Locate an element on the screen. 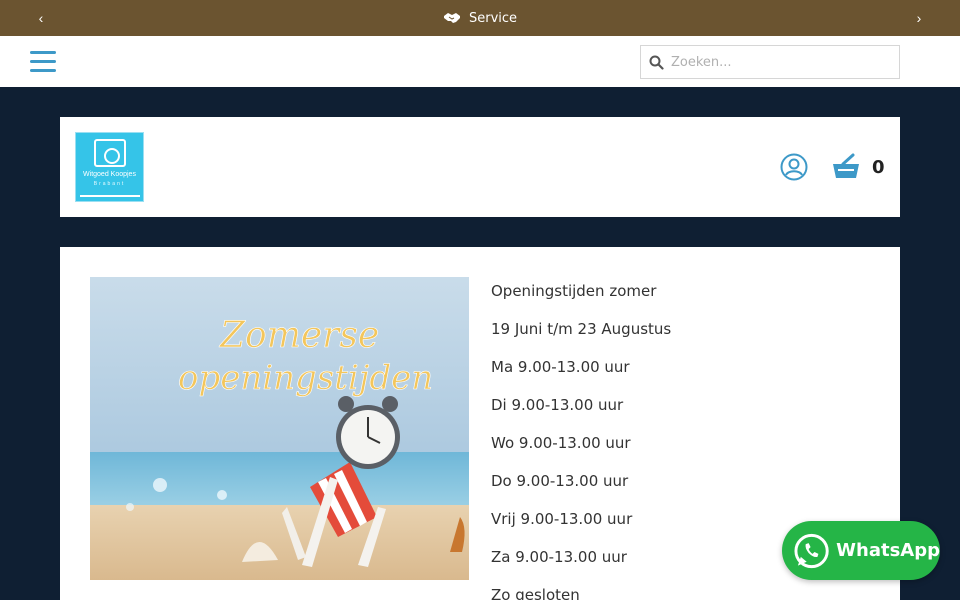 Image resolution: width=960 pixels, height=600 pixels. search-box is located at coordinates (770, 62).